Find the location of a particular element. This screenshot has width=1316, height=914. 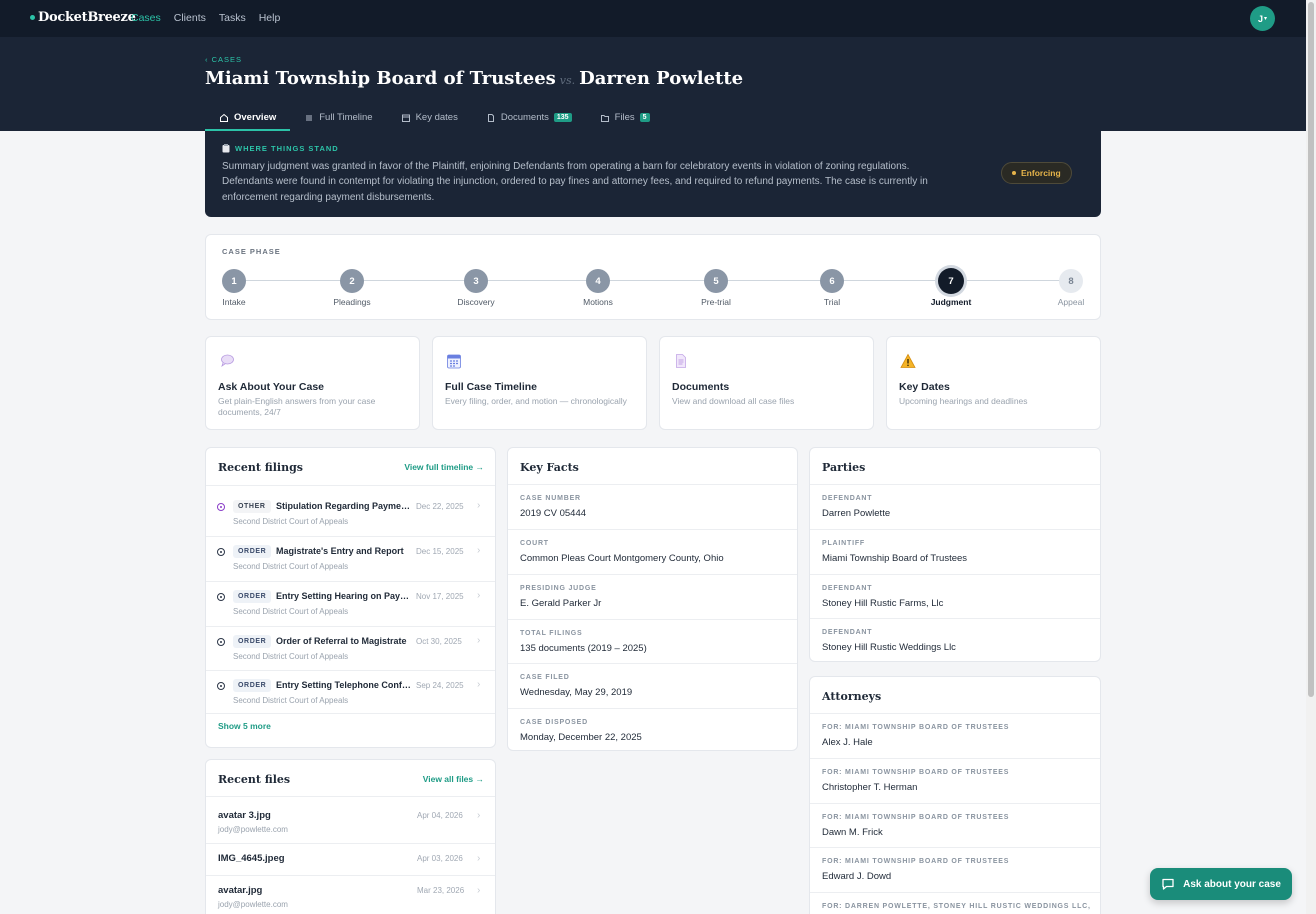

ask-about-case-button: Ask about your case is located at coordinates (1221, 884).